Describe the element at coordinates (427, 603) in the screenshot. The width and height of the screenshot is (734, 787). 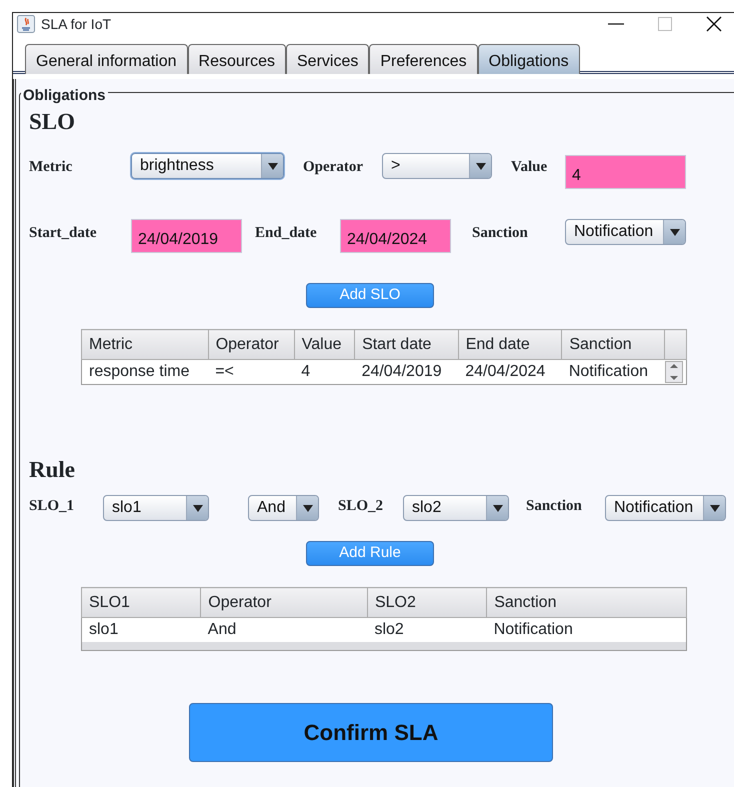
I see `column-header: SLO2` at that location.